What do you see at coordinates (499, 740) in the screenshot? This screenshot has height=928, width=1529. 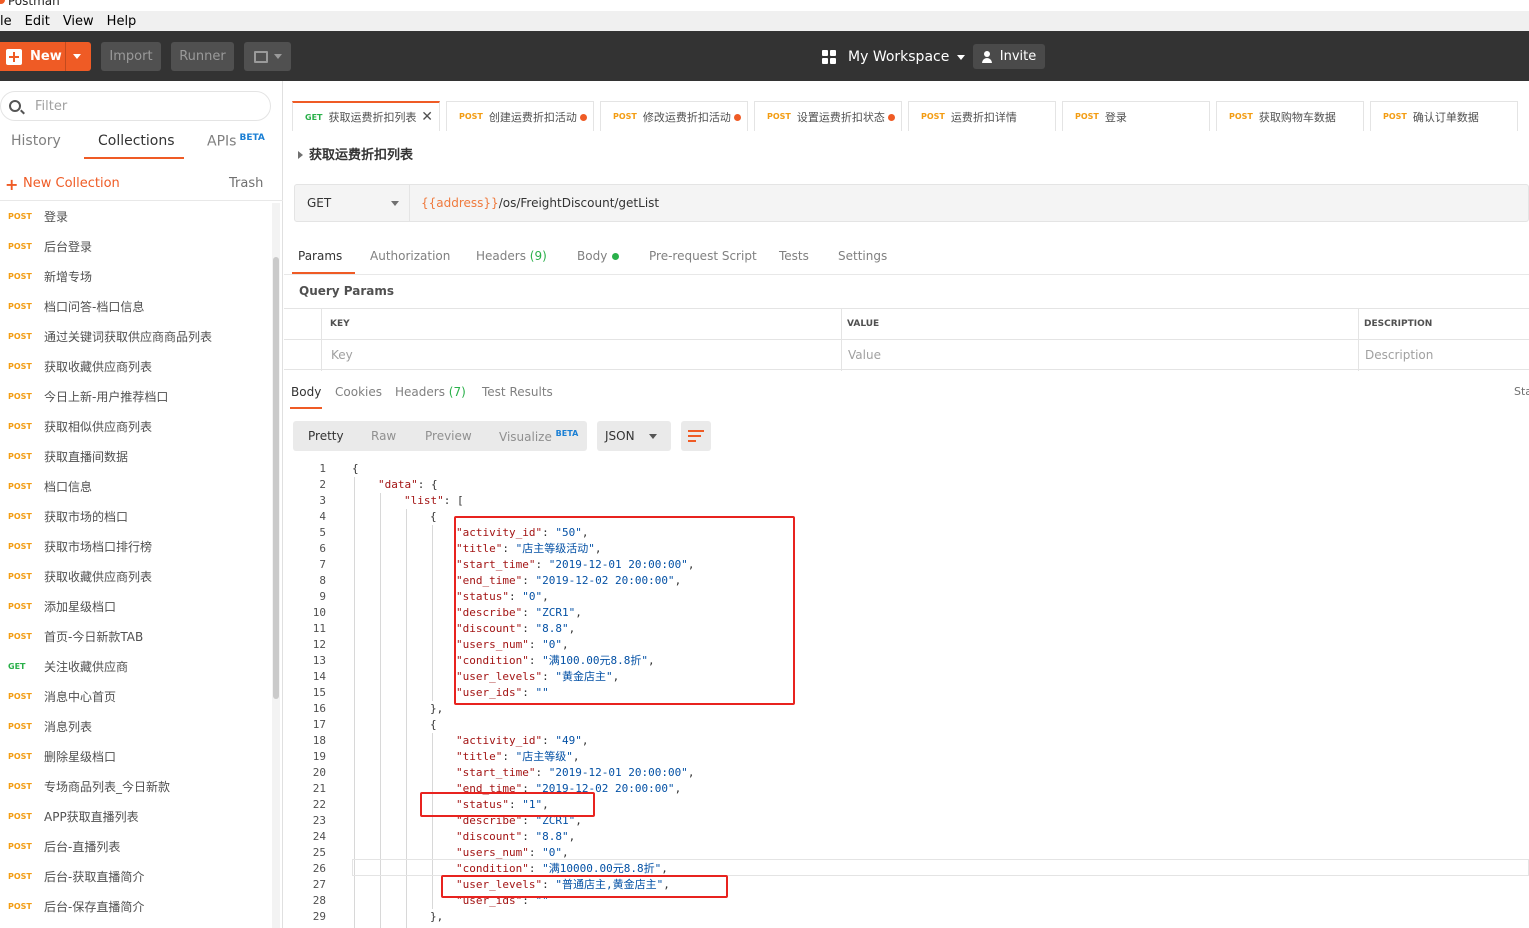 I see `json-key: "activity_id"` at bounding box center [499, 740].